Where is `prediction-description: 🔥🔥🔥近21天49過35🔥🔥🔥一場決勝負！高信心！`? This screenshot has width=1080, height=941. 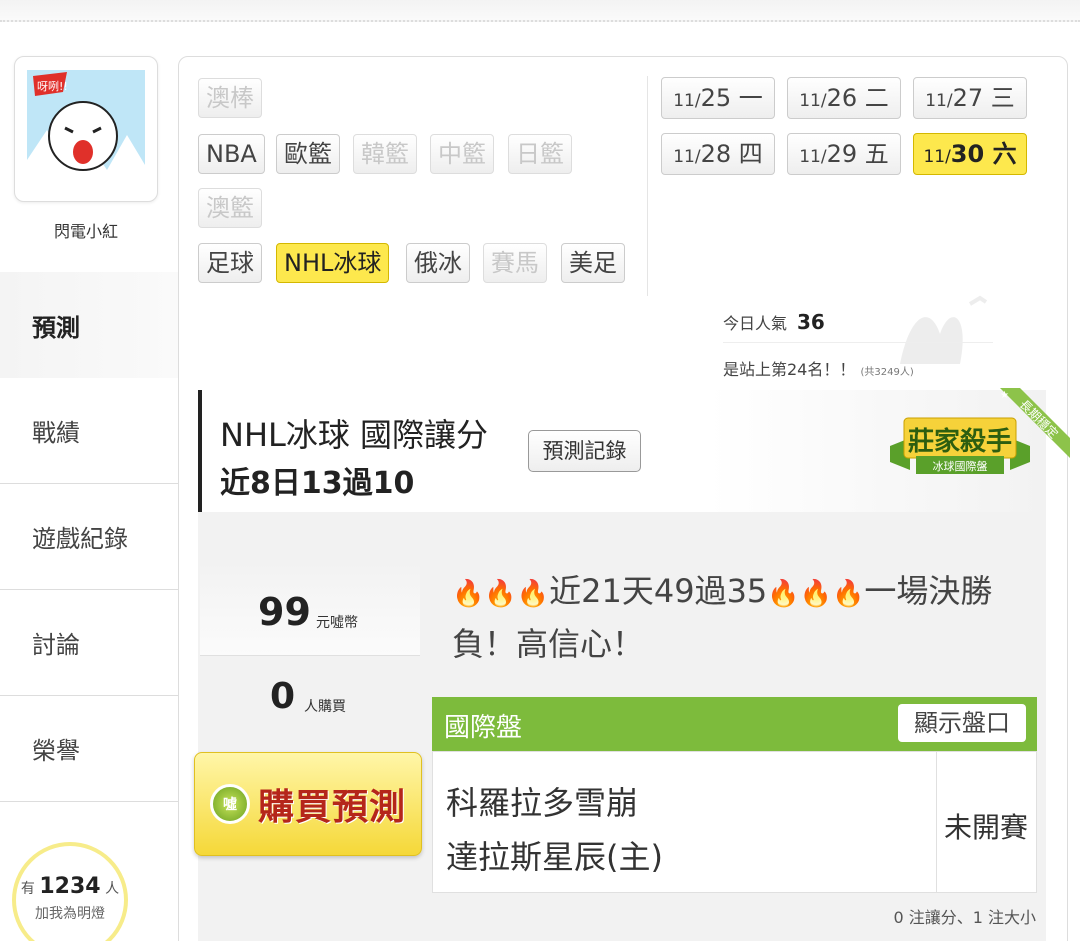 prediction-description: 🔥🔥🔥近21天49過35🔥🔥🔥一場決勝負！高信心！ is located at coordinates (722, 617).